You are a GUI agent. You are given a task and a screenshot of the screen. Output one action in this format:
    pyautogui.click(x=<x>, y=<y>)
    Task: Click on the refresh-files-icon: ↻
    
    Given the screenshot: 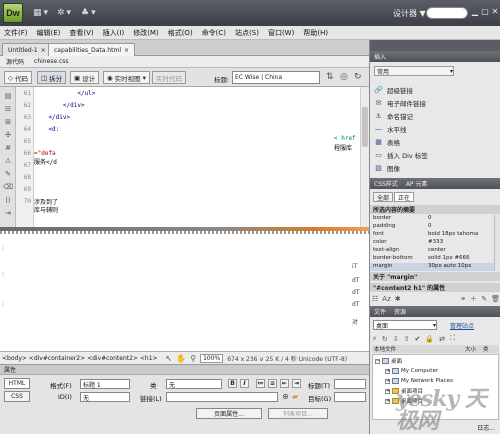 What is the action you would take?
    pyautogui.click(x=385, y=339)
    